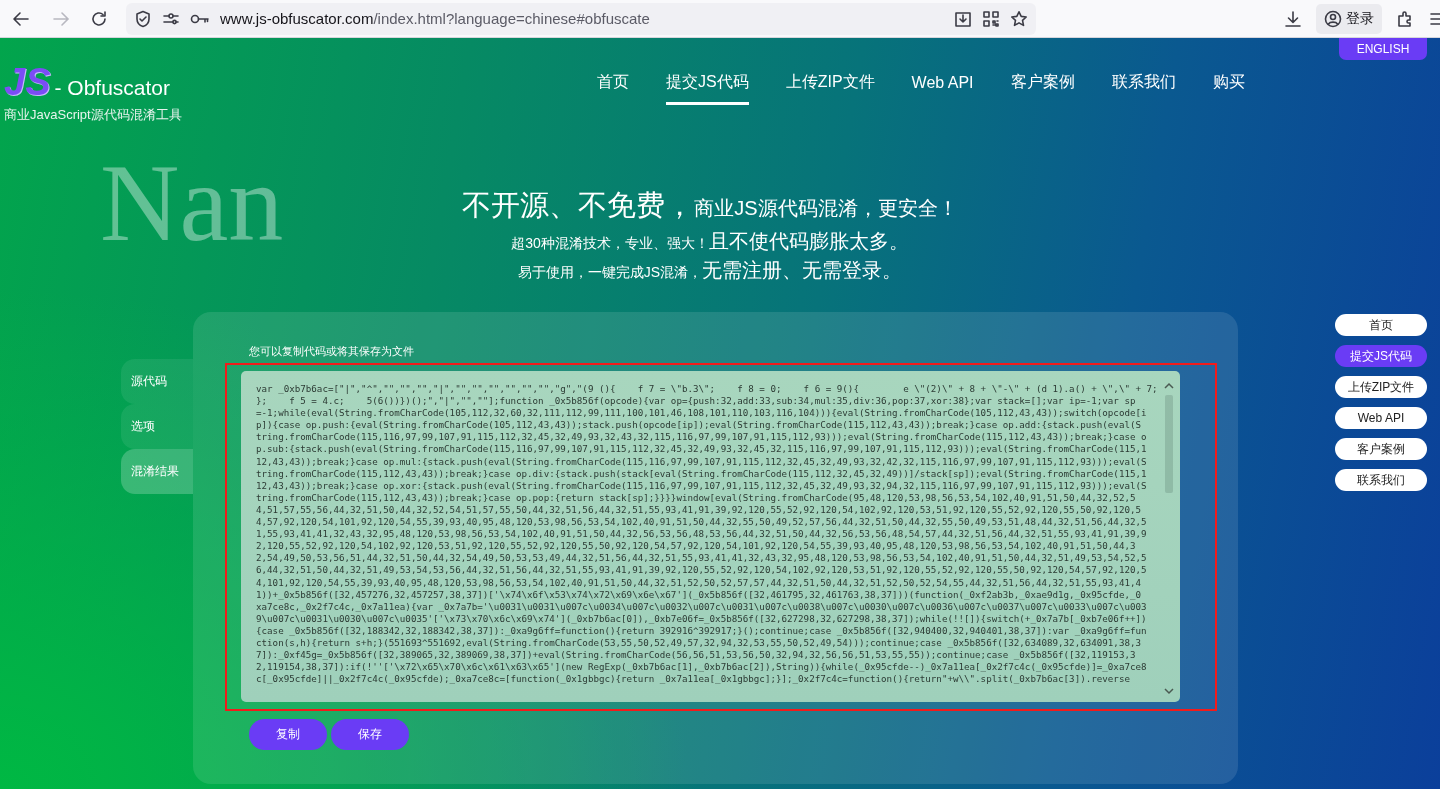 This screenshot has width=1440, height=789. Describe the element at coordinates (1168, 691) in the screenshot. I see `scroll-down-icon` at that location.